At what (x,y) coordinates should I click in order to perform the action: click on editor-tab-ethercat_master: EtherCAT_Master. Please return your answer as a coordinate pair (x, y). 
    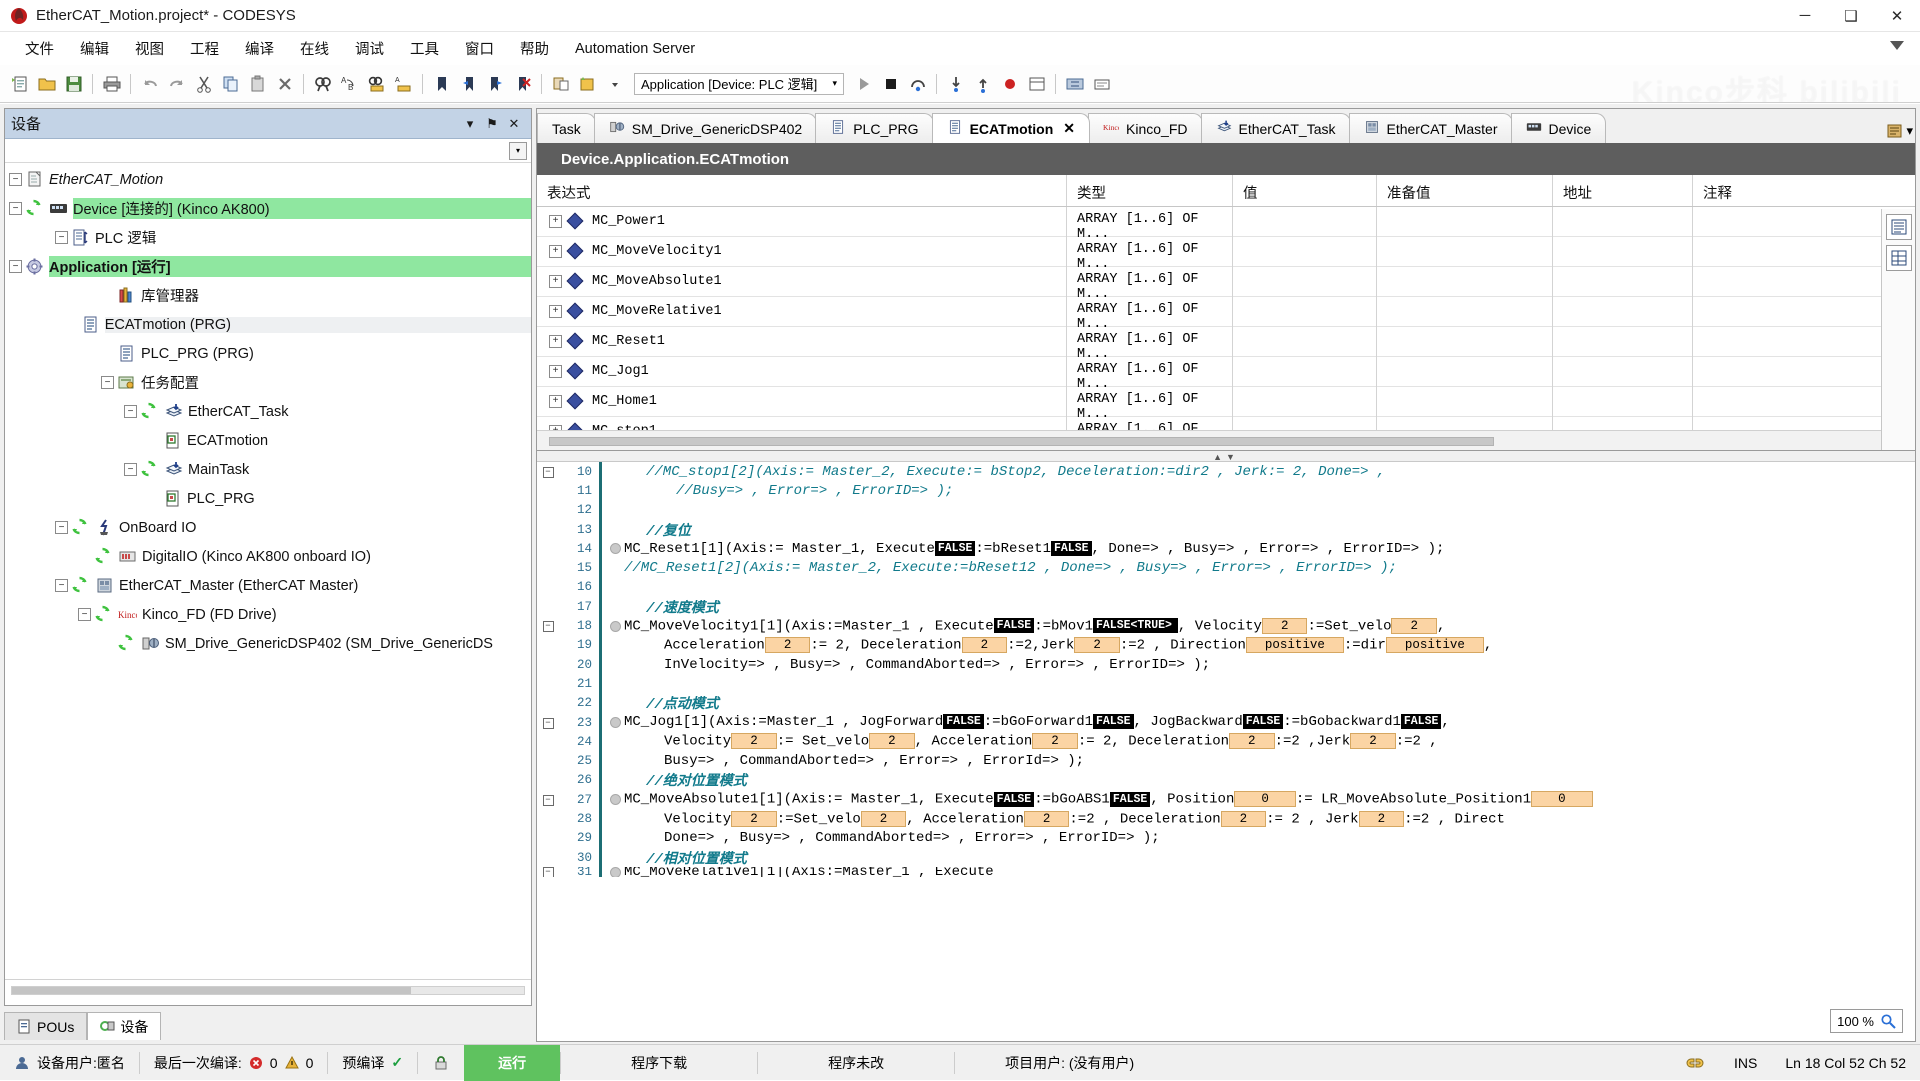
    Looking at the image, I should click on (1430, 128).